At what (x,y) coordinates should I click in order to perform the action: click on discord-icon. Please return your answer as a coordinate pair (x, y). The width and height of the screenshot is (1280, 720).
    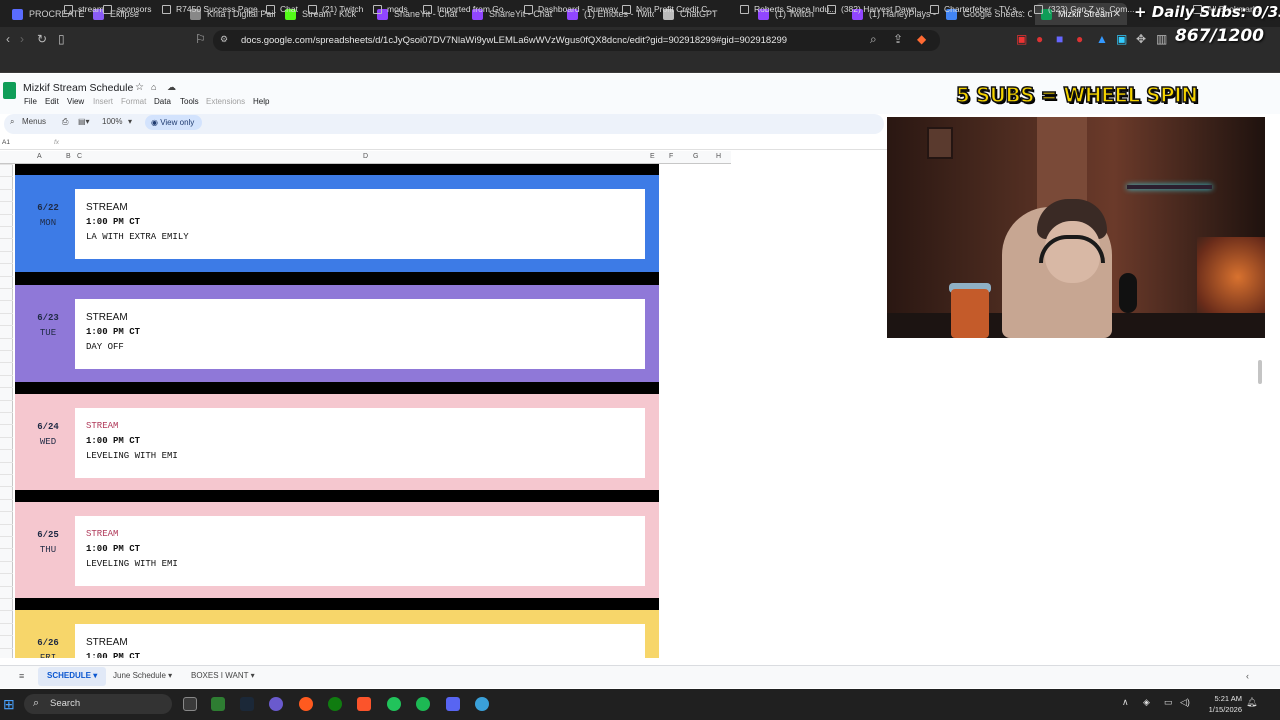
    Looking at the image, I should click on (453, 704).